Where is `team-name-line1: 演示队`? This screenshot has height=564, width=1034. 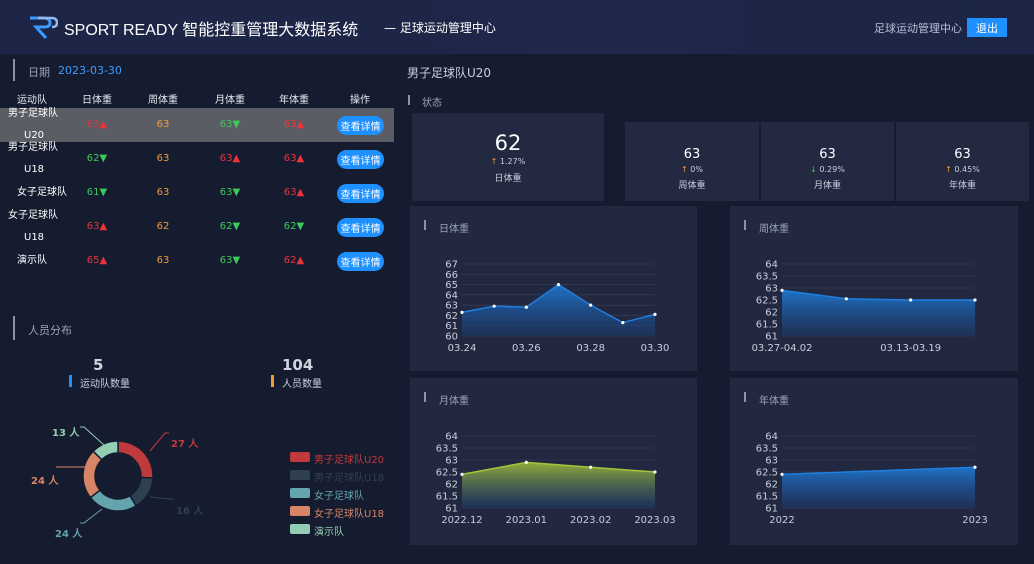
team-name-line1: 演示队 is located at coordinates (32, 260).